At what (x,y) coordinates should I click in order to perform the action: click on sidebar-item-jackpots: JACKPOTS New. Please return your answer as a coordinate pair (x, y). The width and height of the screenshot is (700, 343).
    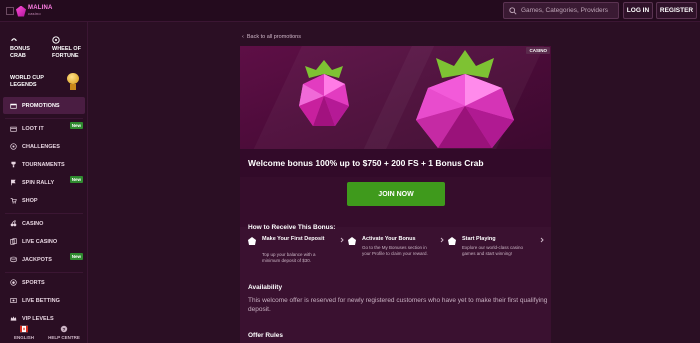
    Looking at the image, I should click on (44, 259).